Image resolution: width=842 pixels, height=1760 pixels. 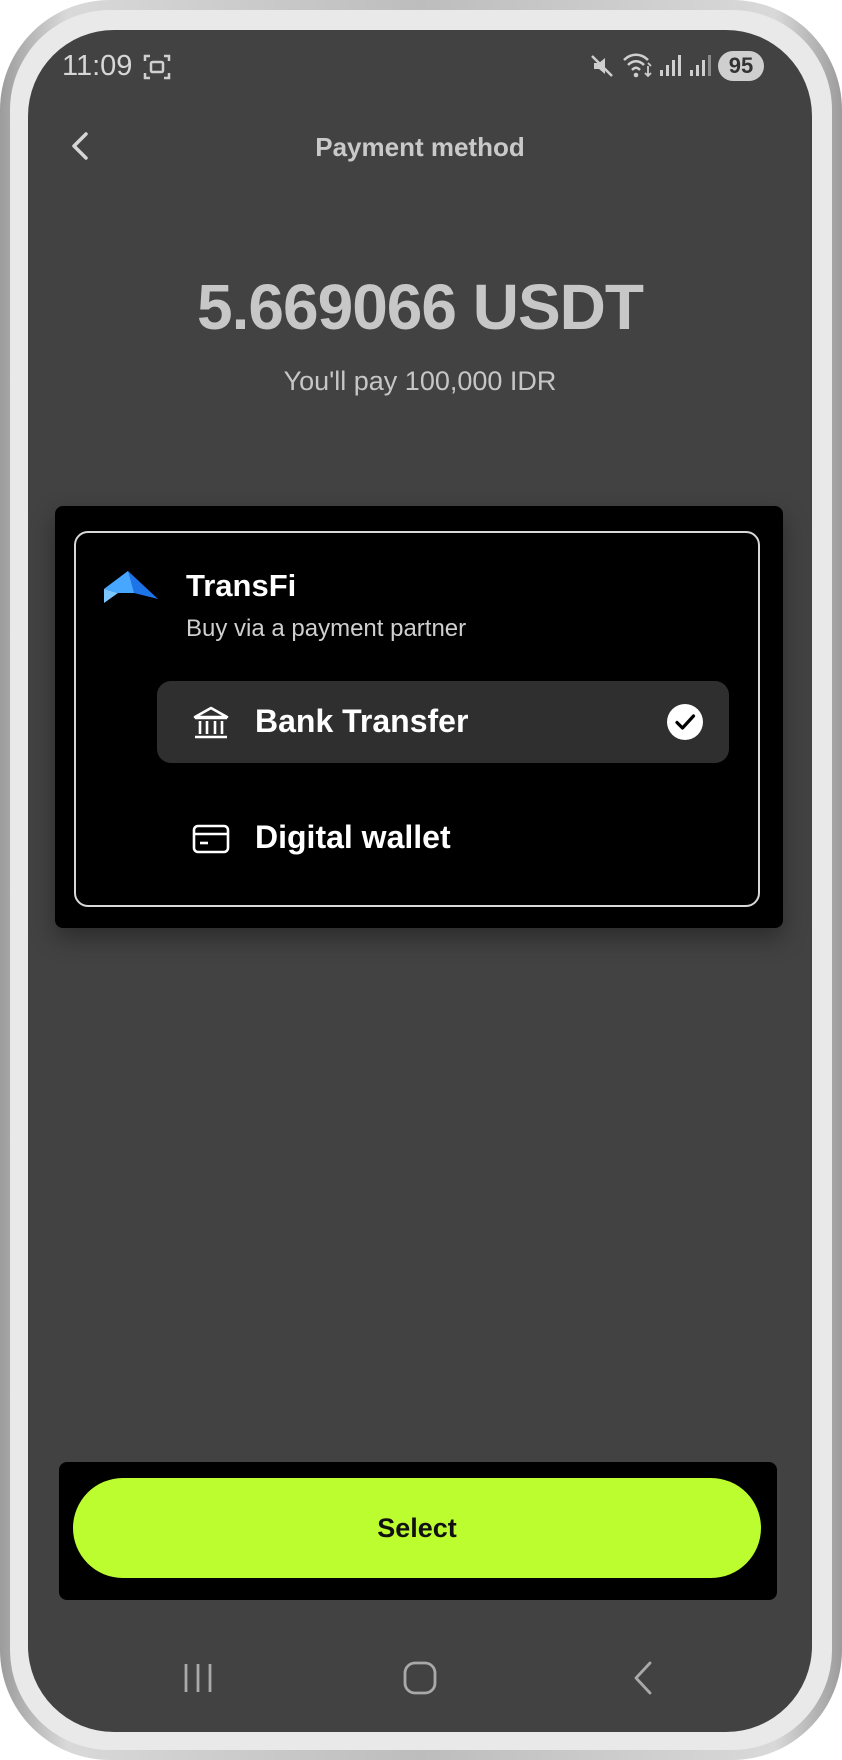 What do you see at coordinates (131, 587) in the screenshot?
I see `transfi-logo-icon` at bounding box center [131, 587].